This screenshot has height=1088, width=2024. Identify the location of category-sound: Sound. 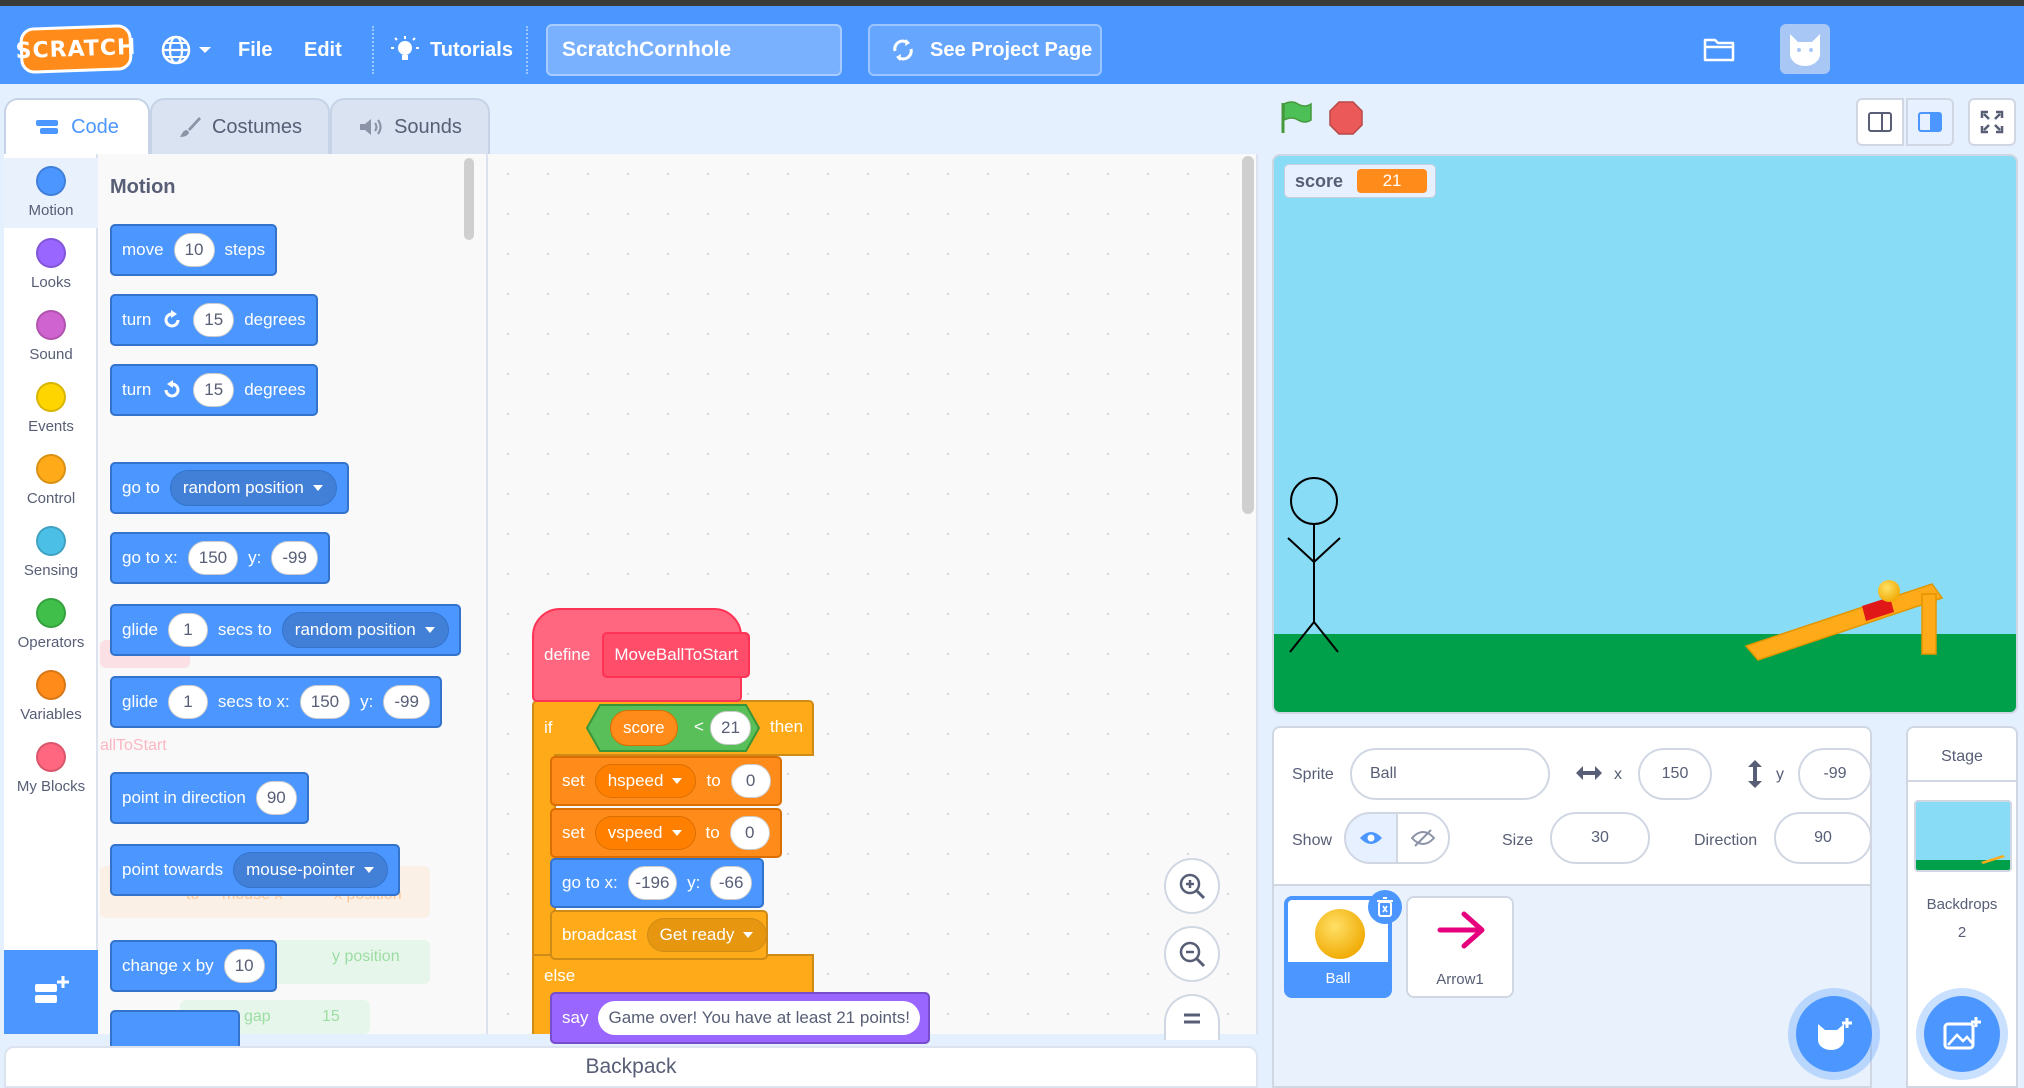
(51, 337).